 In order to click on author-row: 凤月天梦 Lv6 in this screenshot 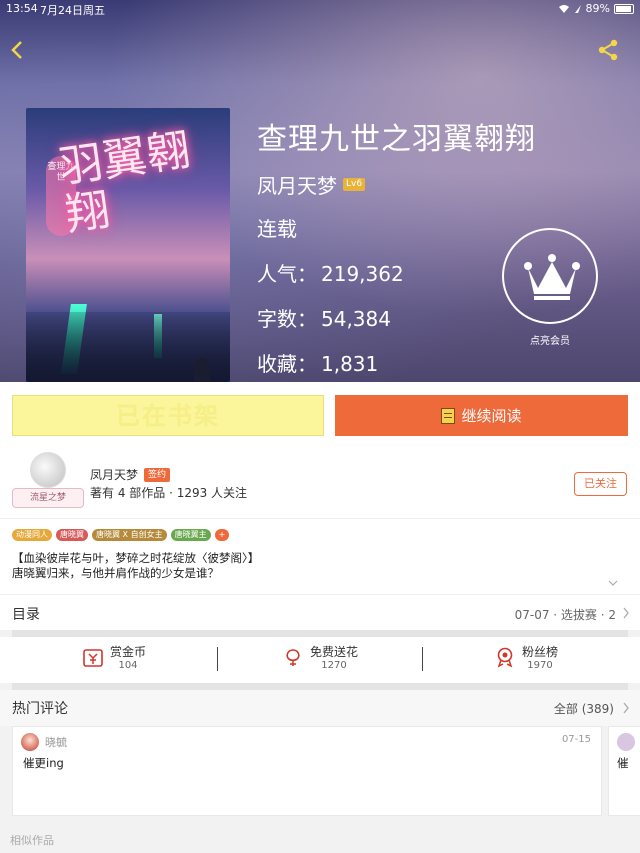, I will do `click(311, 184)`.